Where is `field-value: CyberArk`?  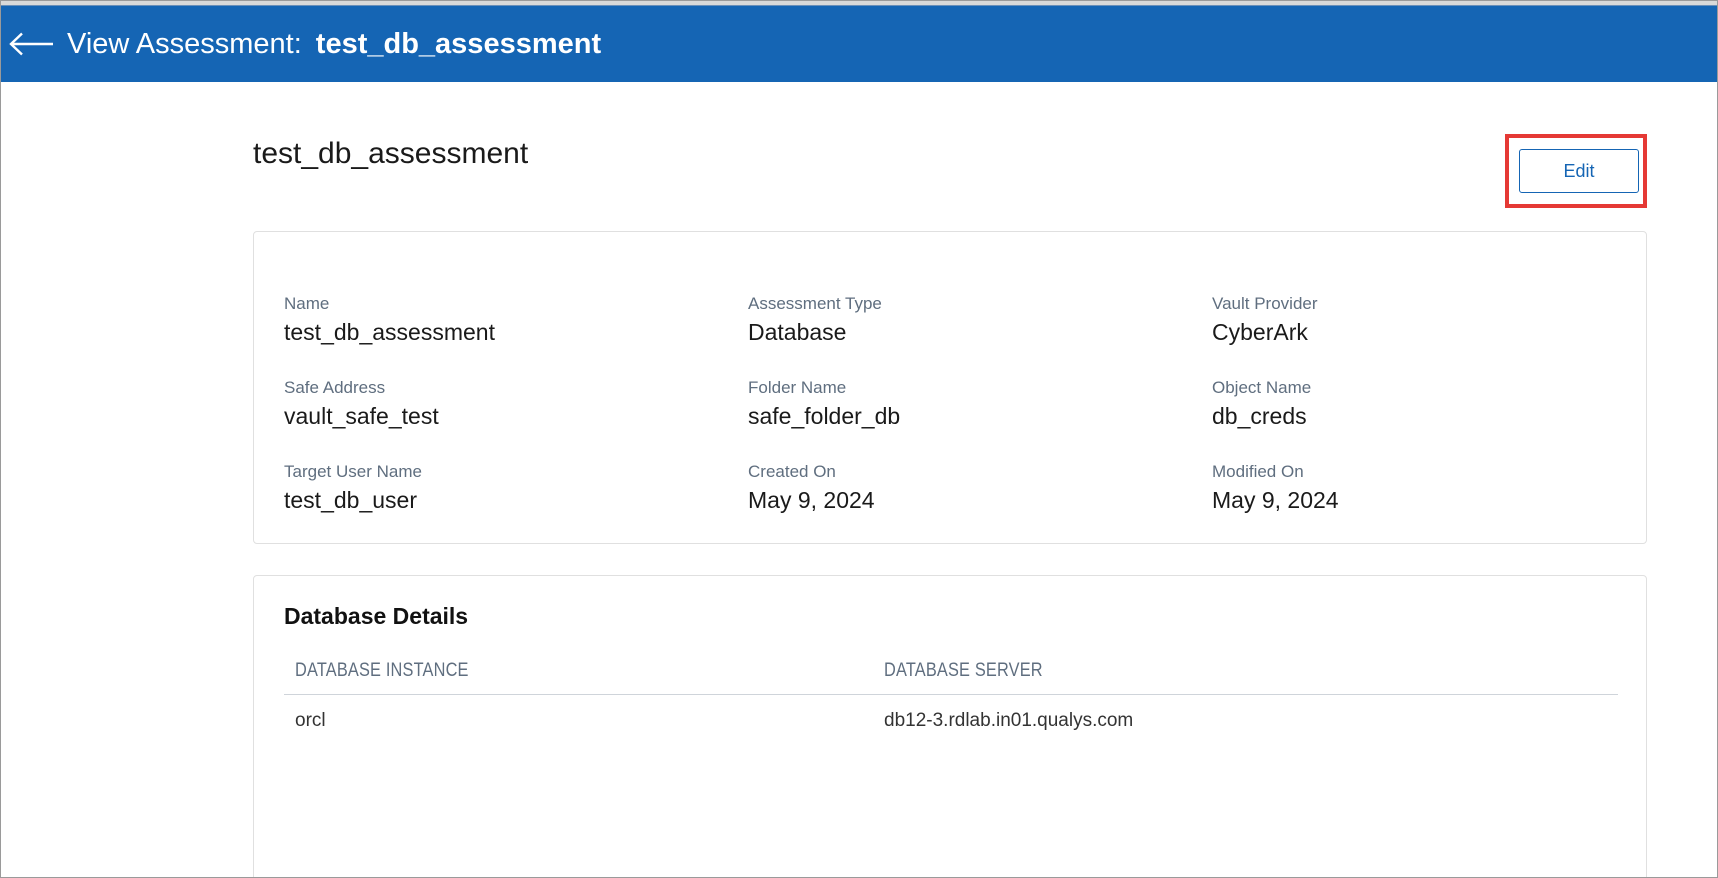 field-value: CyberArk is located at coordinates (1260, 332).